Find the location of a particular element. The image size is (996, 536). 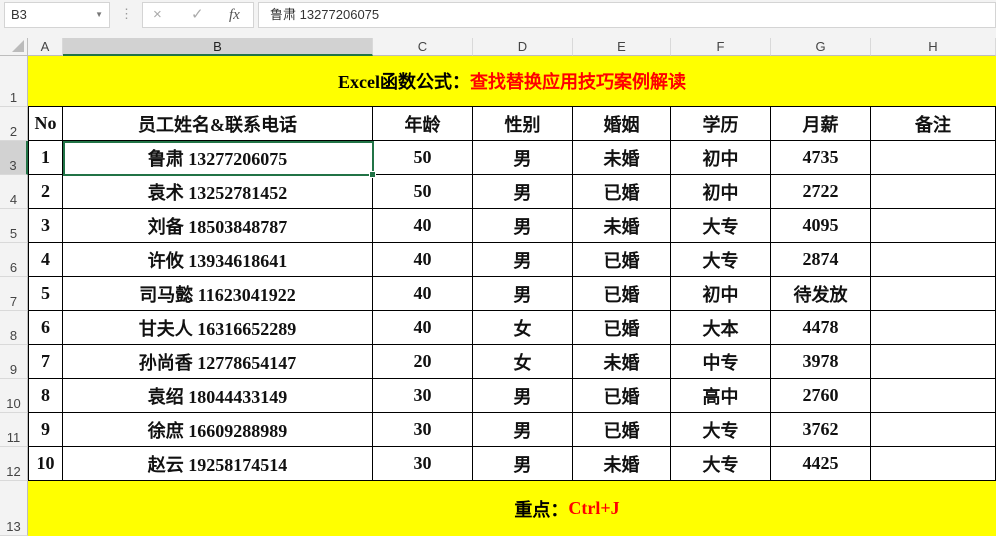

footer-cell: 重点： Ctrl+J is located at coordinates (512, 508).